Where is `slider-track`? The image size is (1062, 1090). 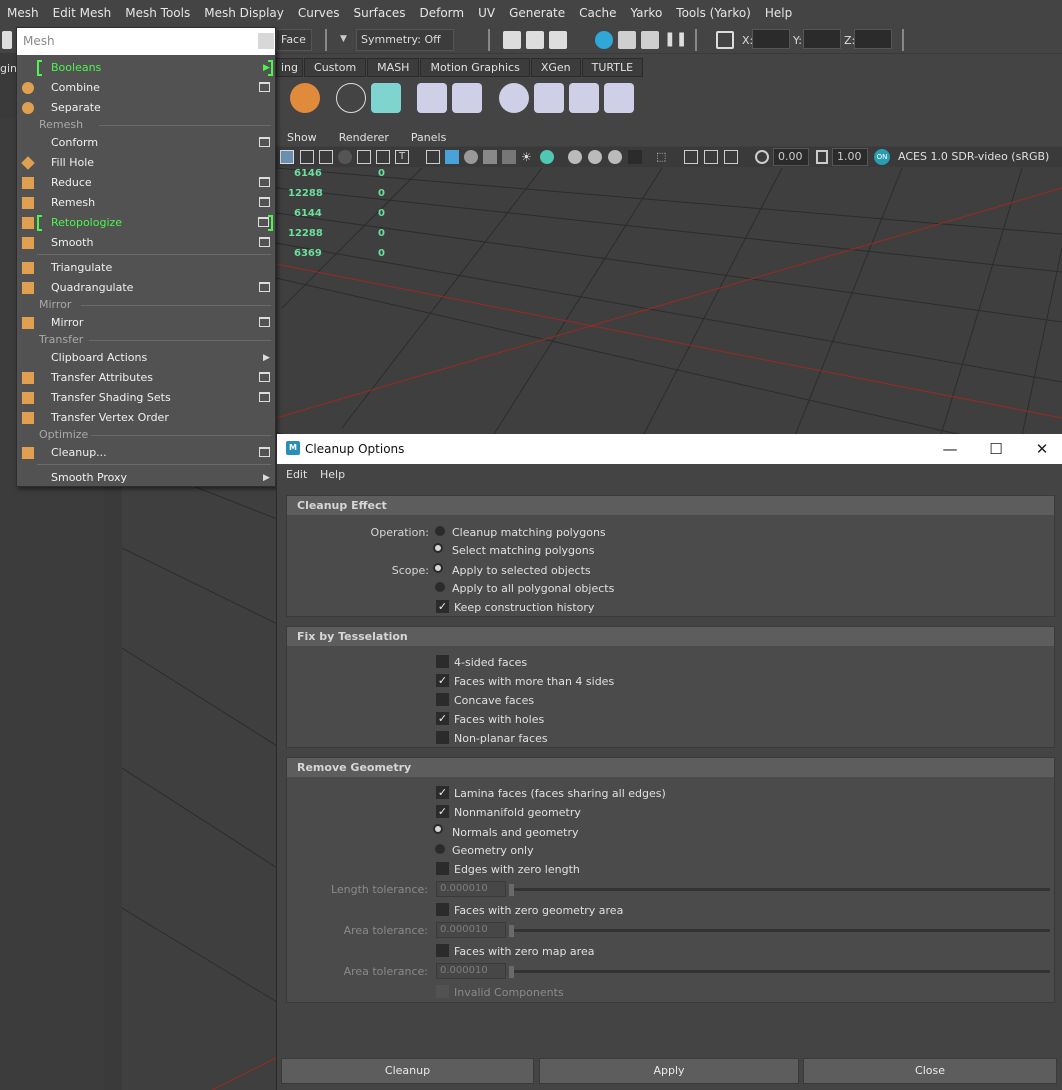 slider-track is located at coordinates (780, 889).